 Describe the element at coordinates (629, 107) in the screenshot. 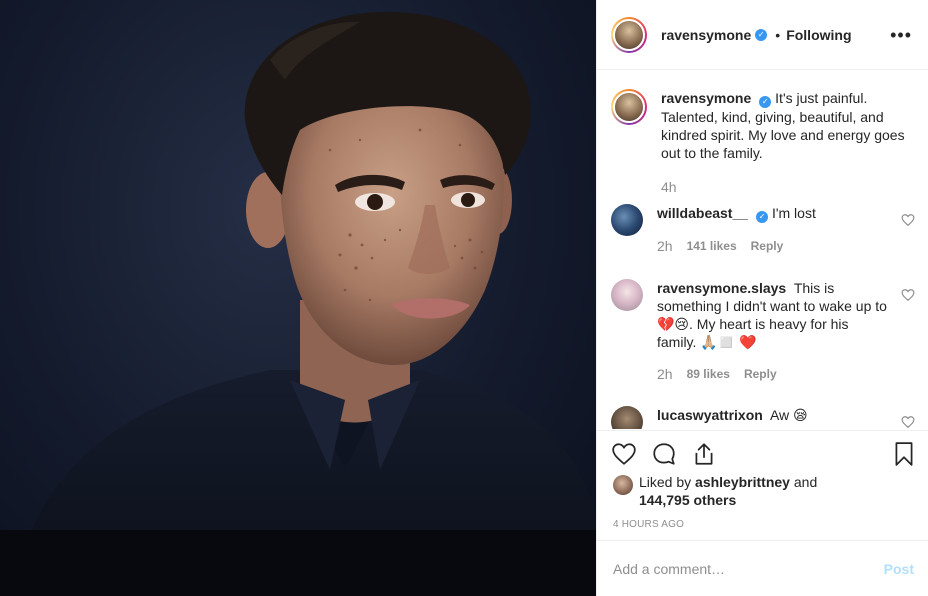

I see `caption-avatar` at that location.